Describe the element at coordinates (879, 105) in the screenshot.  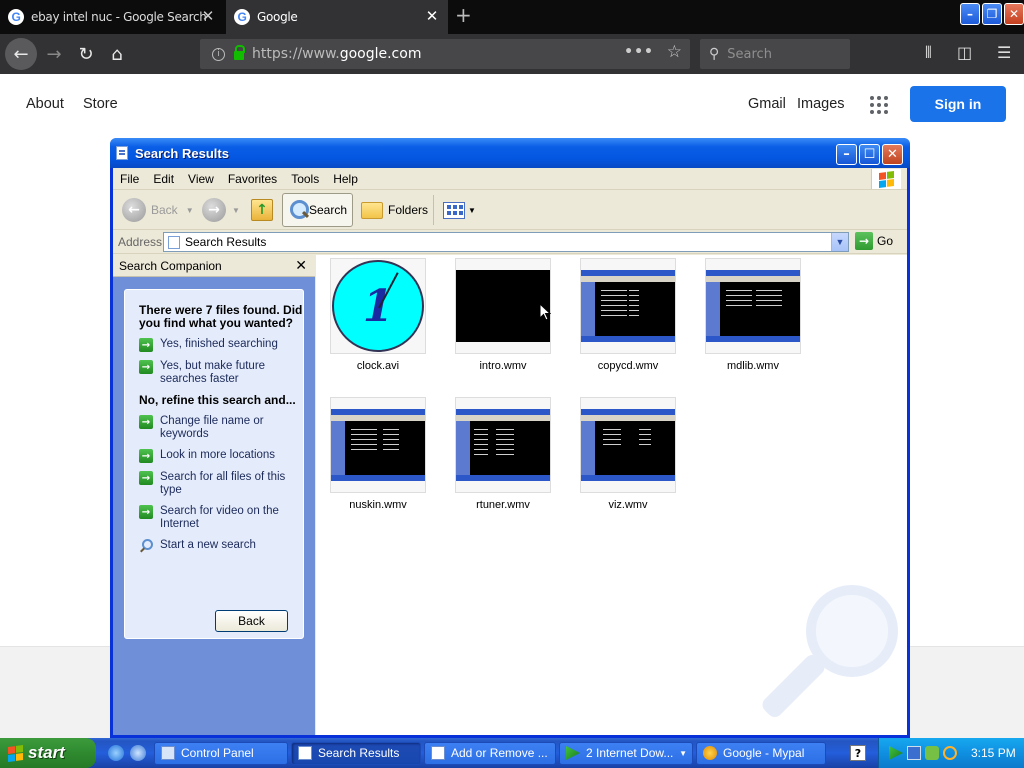
I see `google-apps-icon` at that location.